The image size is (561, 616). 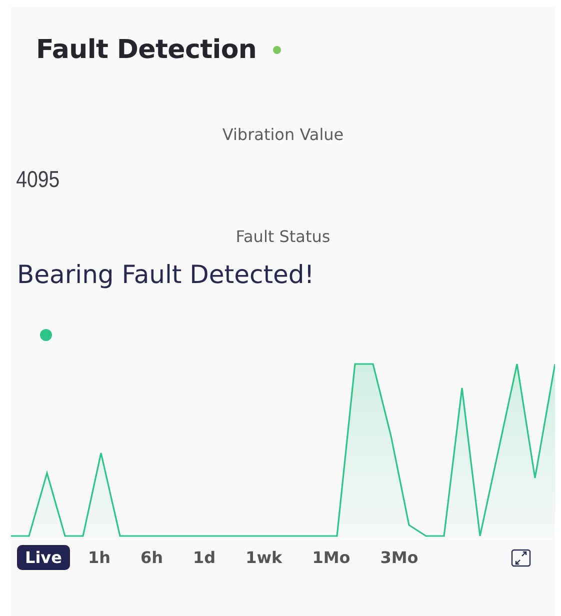 I want to click on vibration-label: Vibration Value, so click(x=283, y=134).